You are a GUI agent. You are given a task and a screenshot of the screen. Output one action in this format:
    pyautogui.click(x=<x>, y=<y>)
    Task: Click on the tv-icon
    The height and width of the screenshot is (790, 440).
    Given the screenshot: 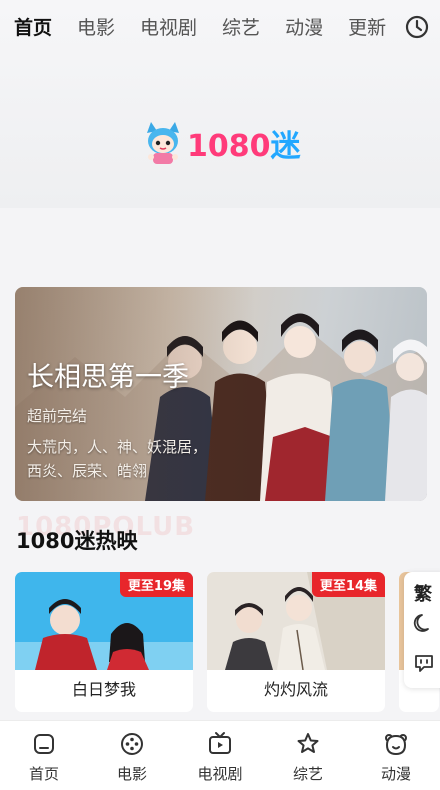 What is the action you would take?
    pyautogui.click(x=220, y=743)
    